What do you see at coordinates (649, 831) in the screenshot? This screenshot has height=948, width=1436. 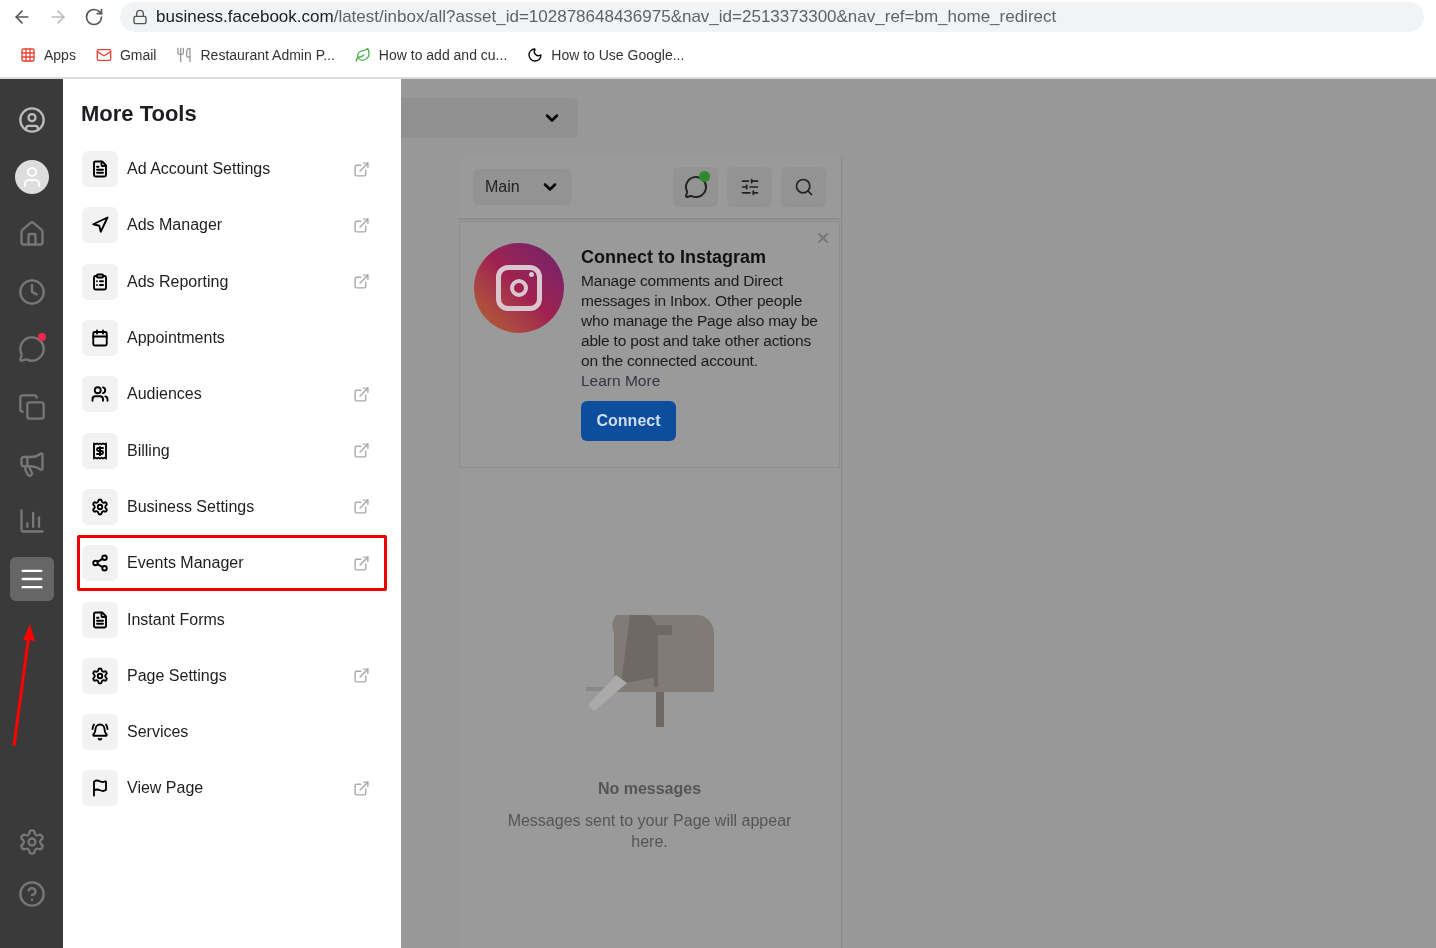 I see `empty-description: Messages sent to your Page will appear here.` at bounding box center [649, 831].